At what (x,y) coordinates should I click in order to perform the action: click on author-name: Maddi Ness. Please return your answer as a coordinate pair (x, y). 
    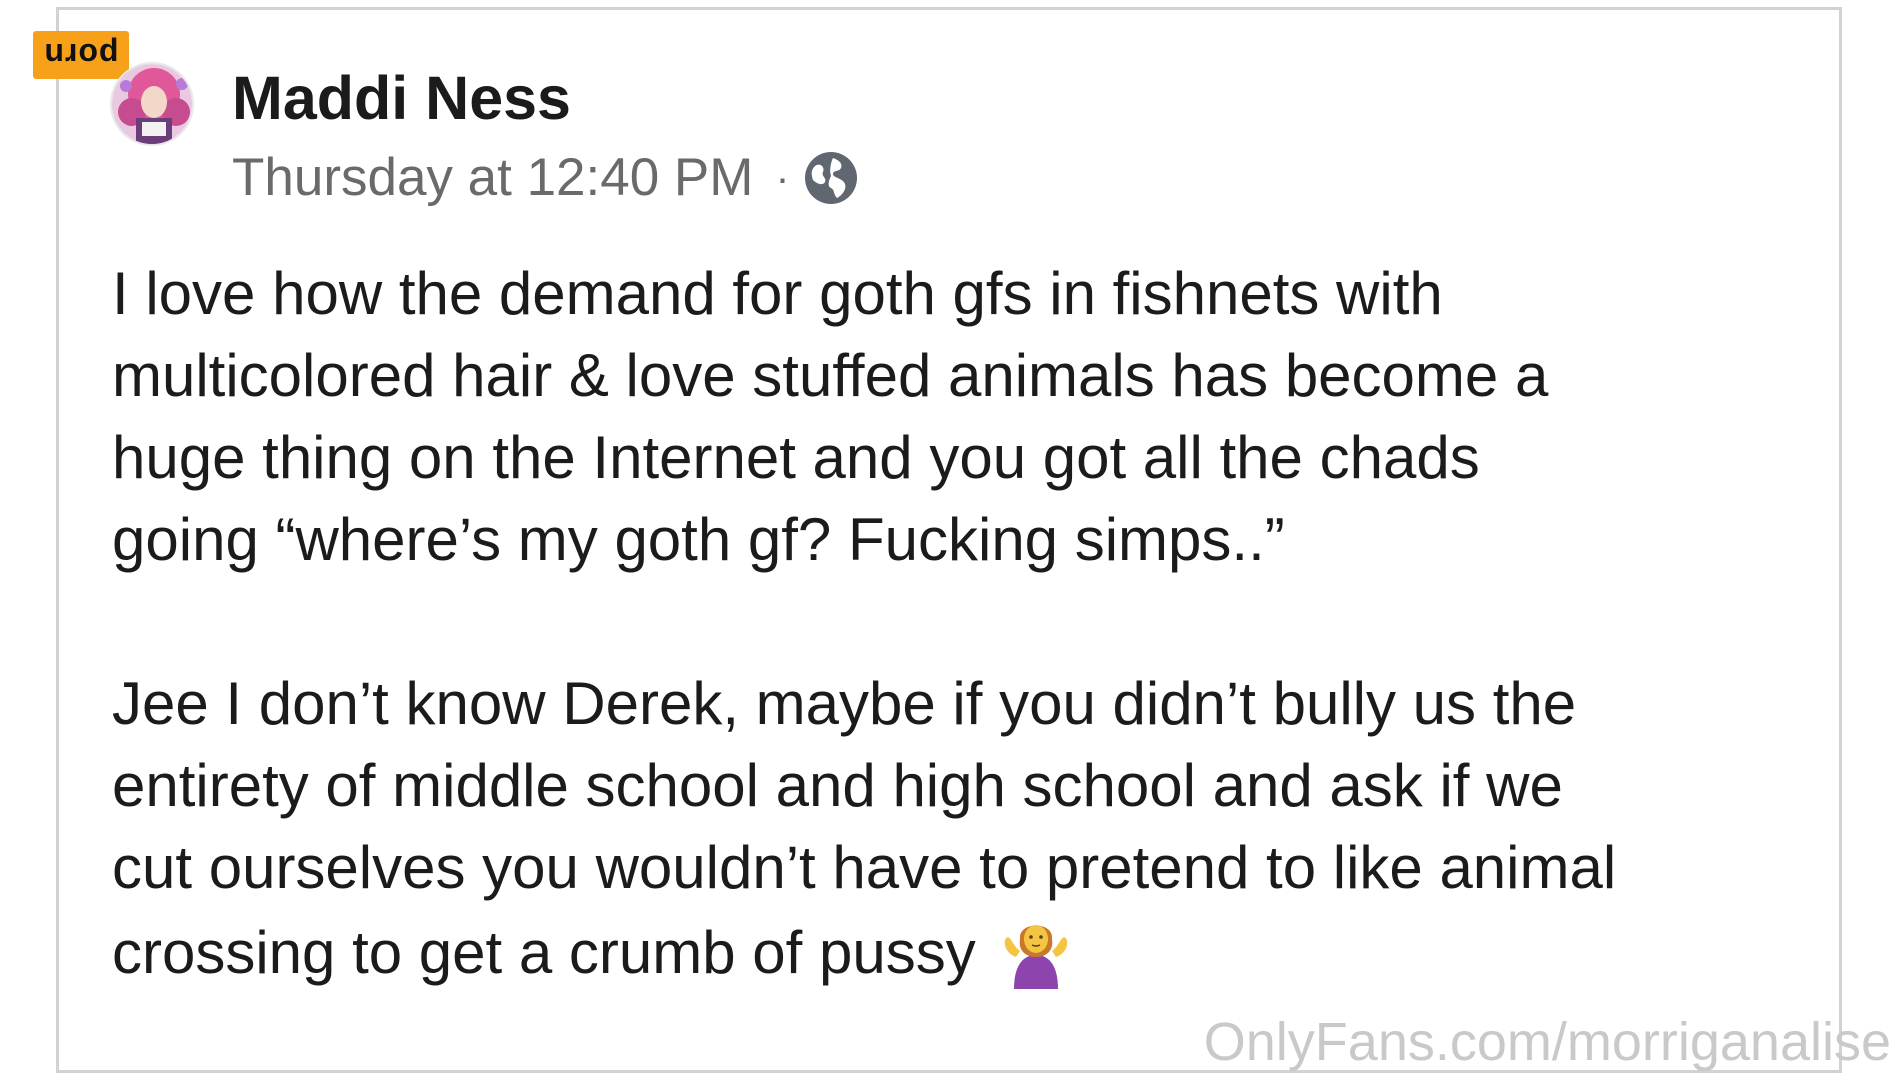
    Looking at the image, I should click on (401, 98).